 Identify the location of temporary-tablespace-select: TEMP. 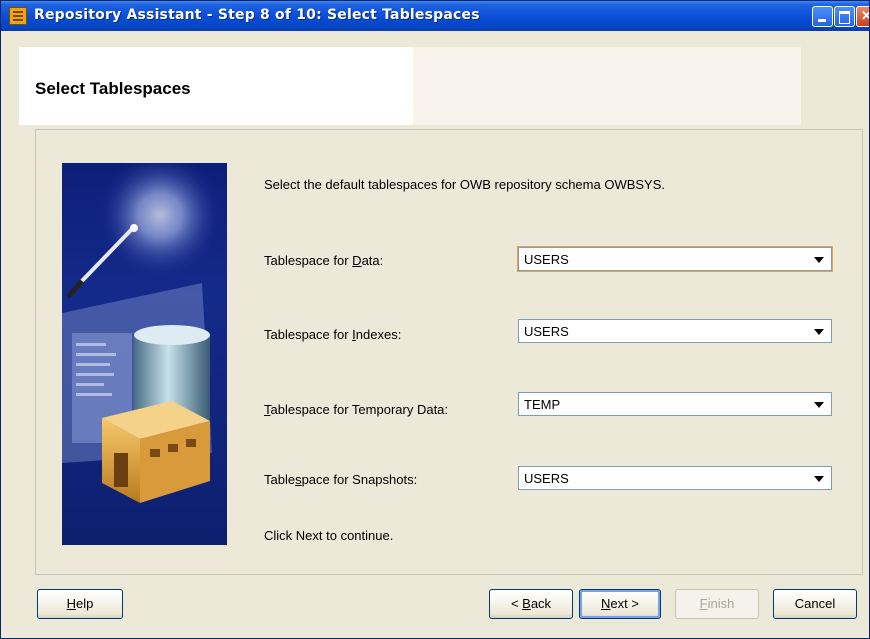
(675, 404).